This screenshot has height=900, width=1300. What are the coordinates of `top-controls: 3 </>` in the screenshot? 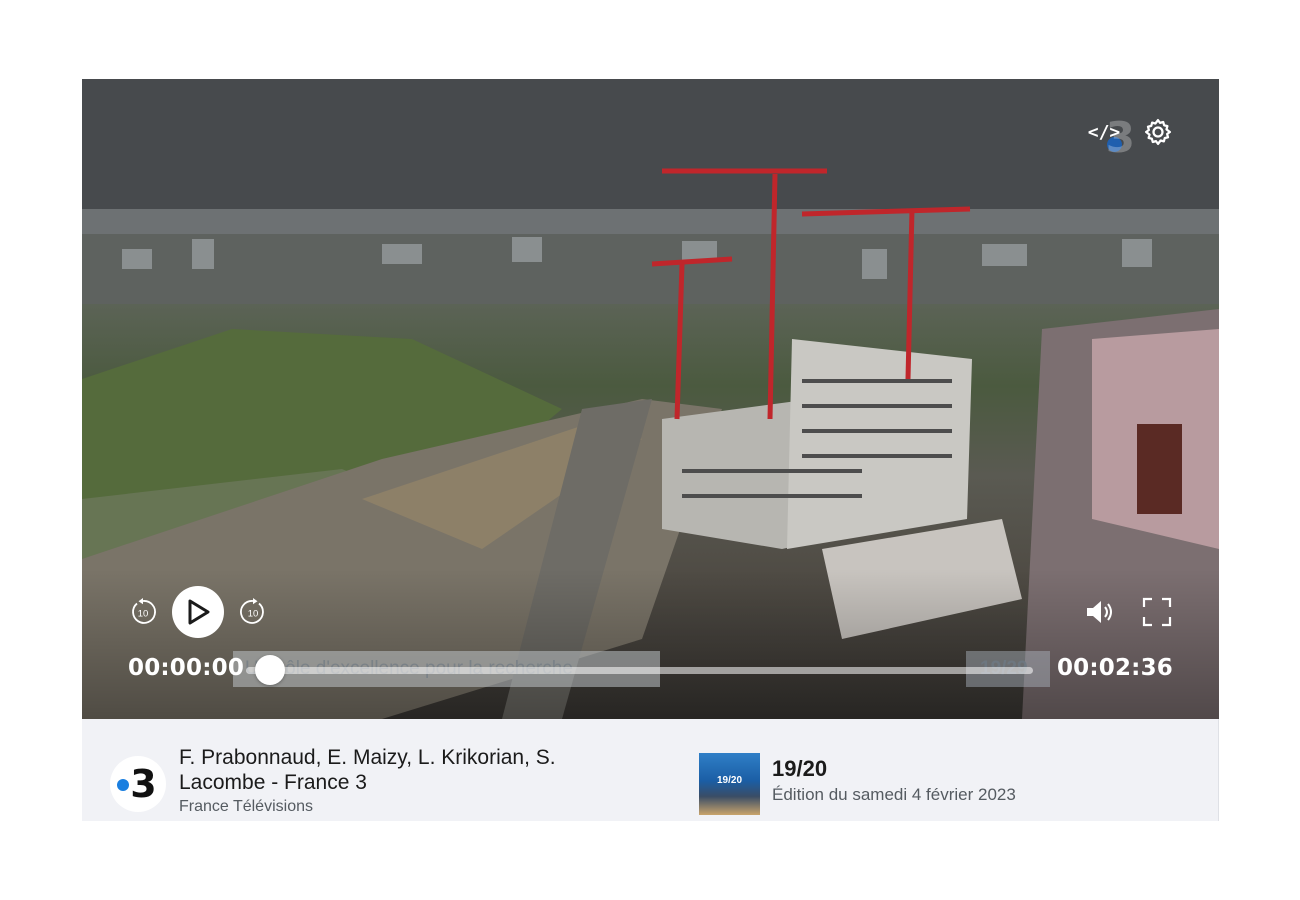 It's located at (1130, 137).